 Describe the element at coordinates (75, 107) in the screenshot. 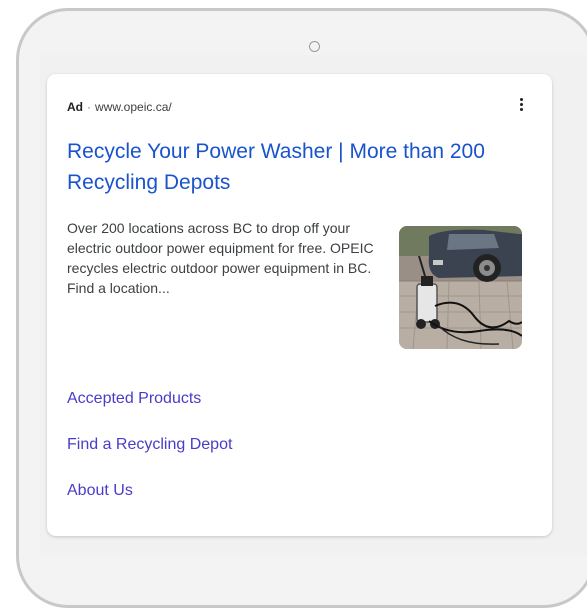

I see `ad-label: Ad` at that location.